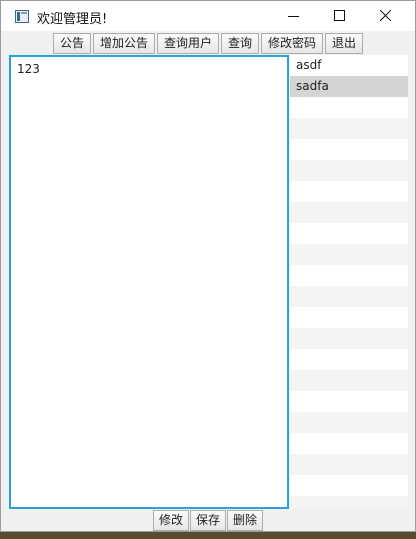  Describe the element at coordinates (22, 16) in the screenshot. I see `app-icon` at that location.